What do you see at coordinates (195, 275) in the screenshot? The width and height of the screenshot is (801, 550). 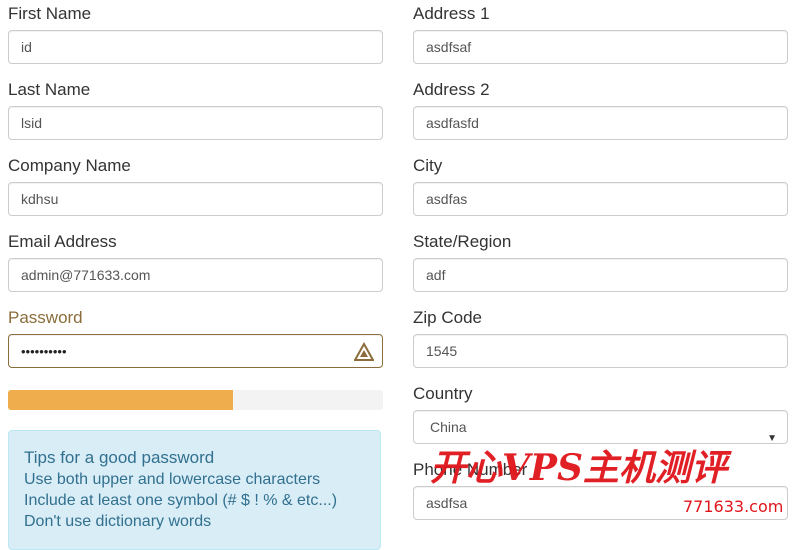 I see `email-input: admin@771633.com` at bounding box center [195, 275].